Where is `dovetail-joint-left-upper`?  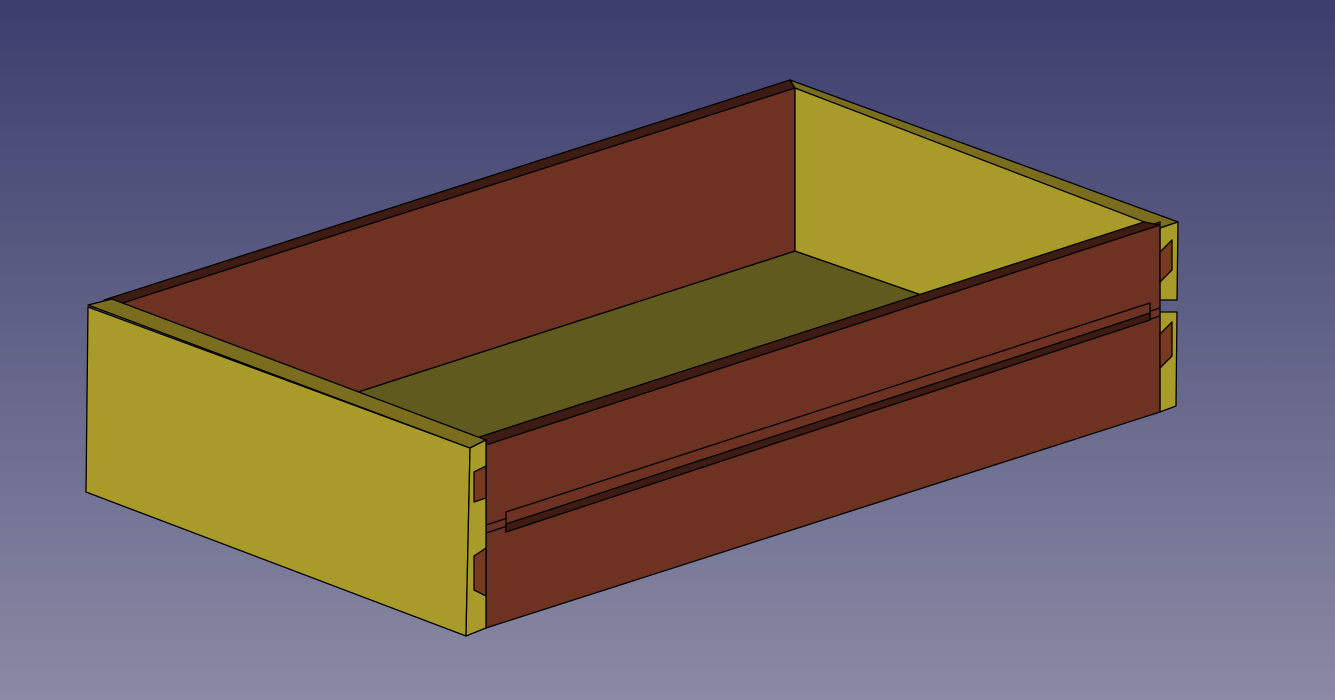
dovetail-joint-left-upper is located at coordinates (480, 484).